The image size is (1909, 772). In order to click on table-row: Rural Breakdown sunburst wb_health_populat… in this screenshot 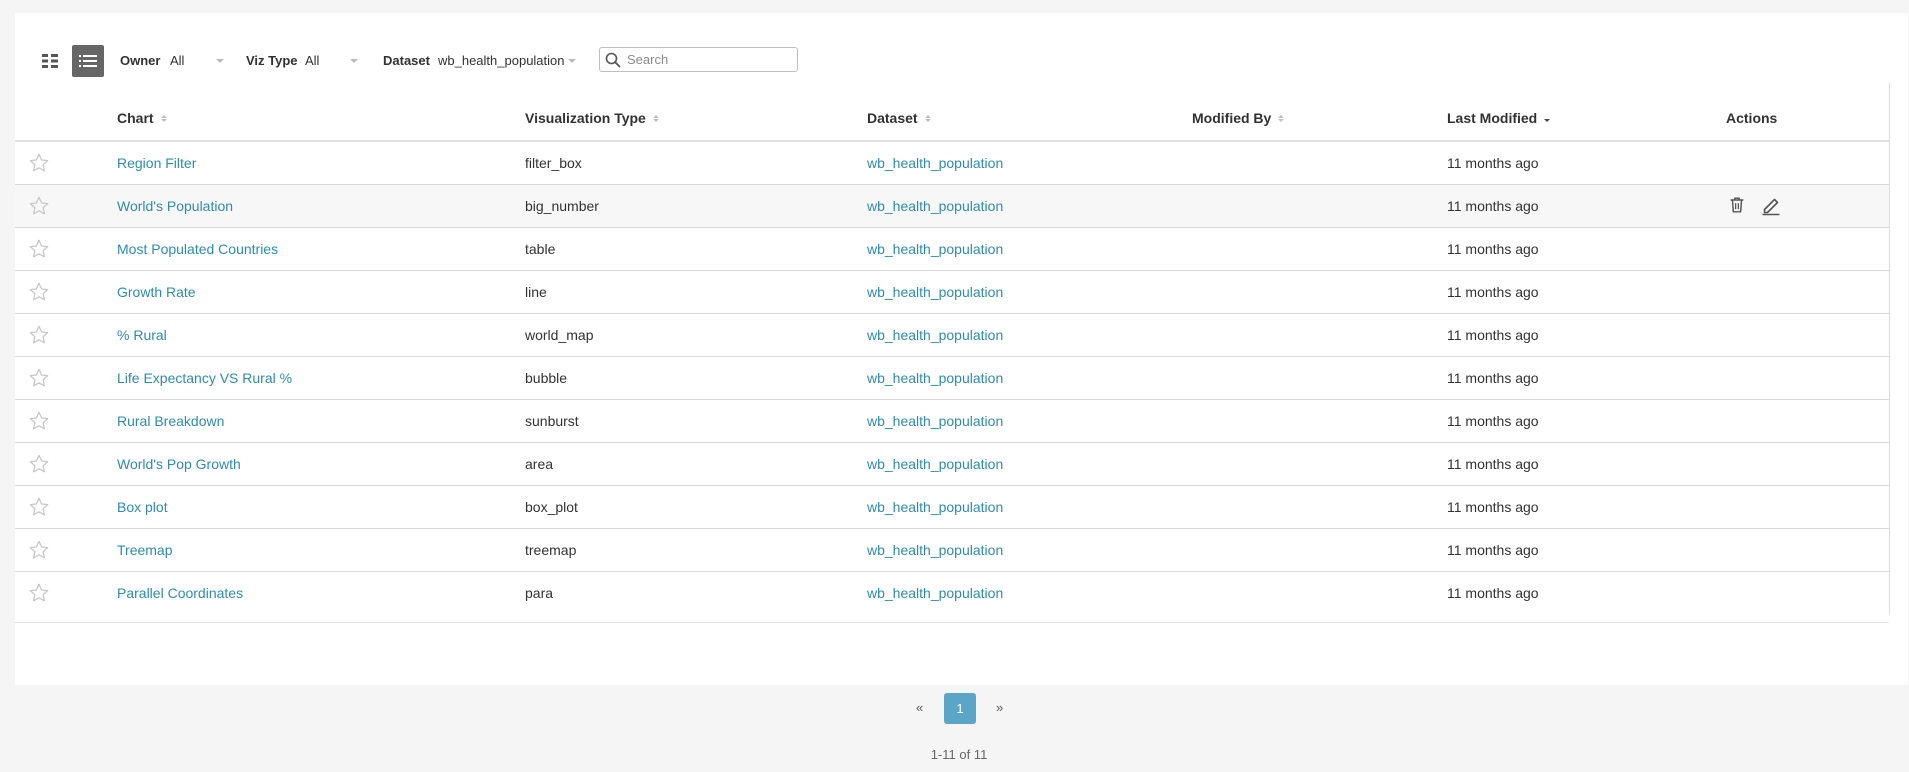, I will do `click(952, 421)`.